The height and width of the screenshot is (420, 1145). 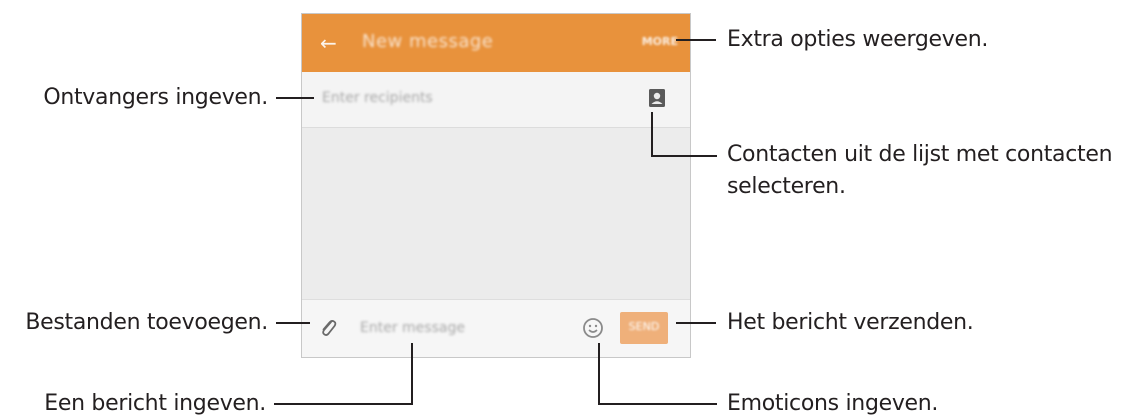 I want to click on callout-line-add-files, so click(x=293, y=323).